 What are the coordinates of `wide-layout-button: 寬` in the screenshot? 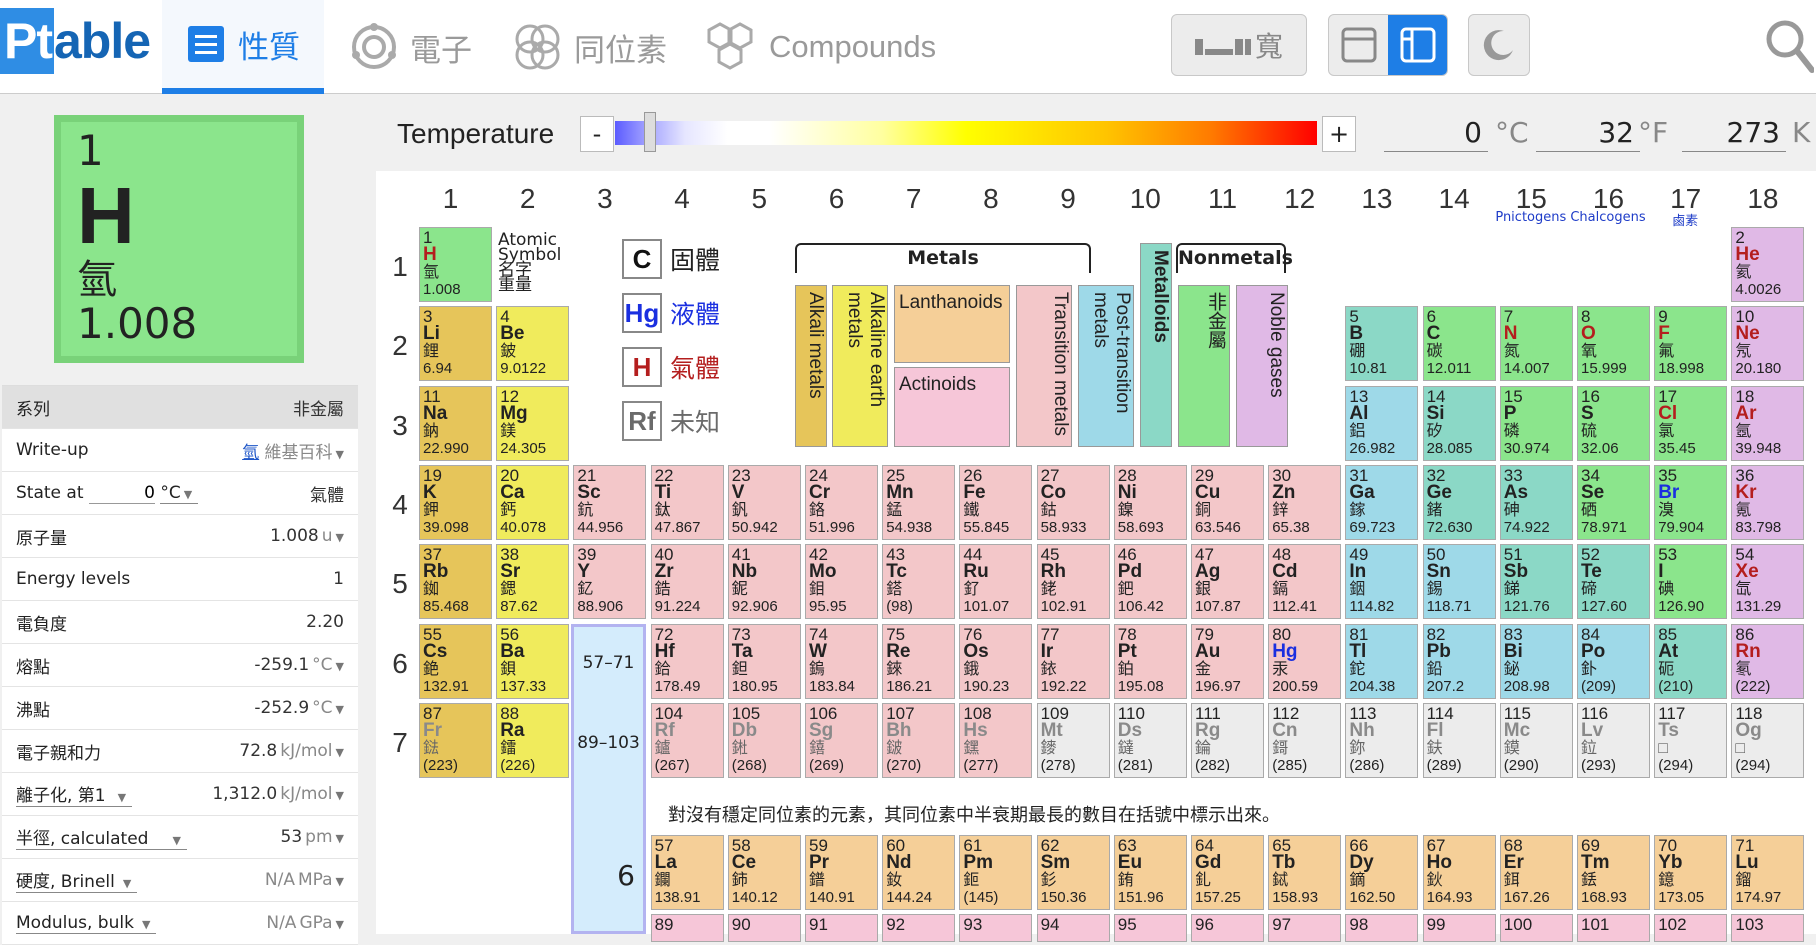 It's located at (1239, 45).